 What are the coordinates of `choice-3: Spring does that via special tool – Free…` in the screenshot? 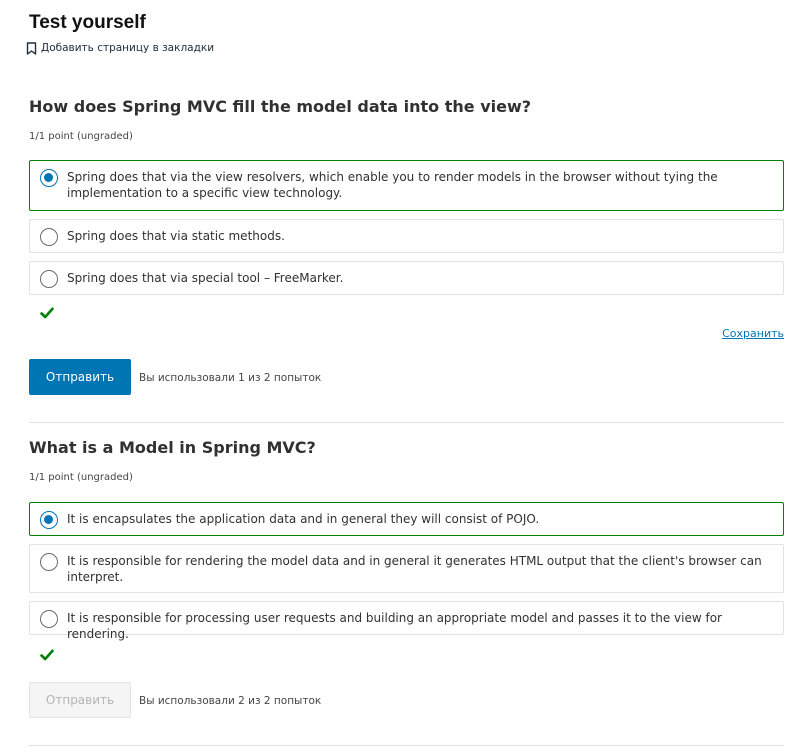 It's located at (406, 278).